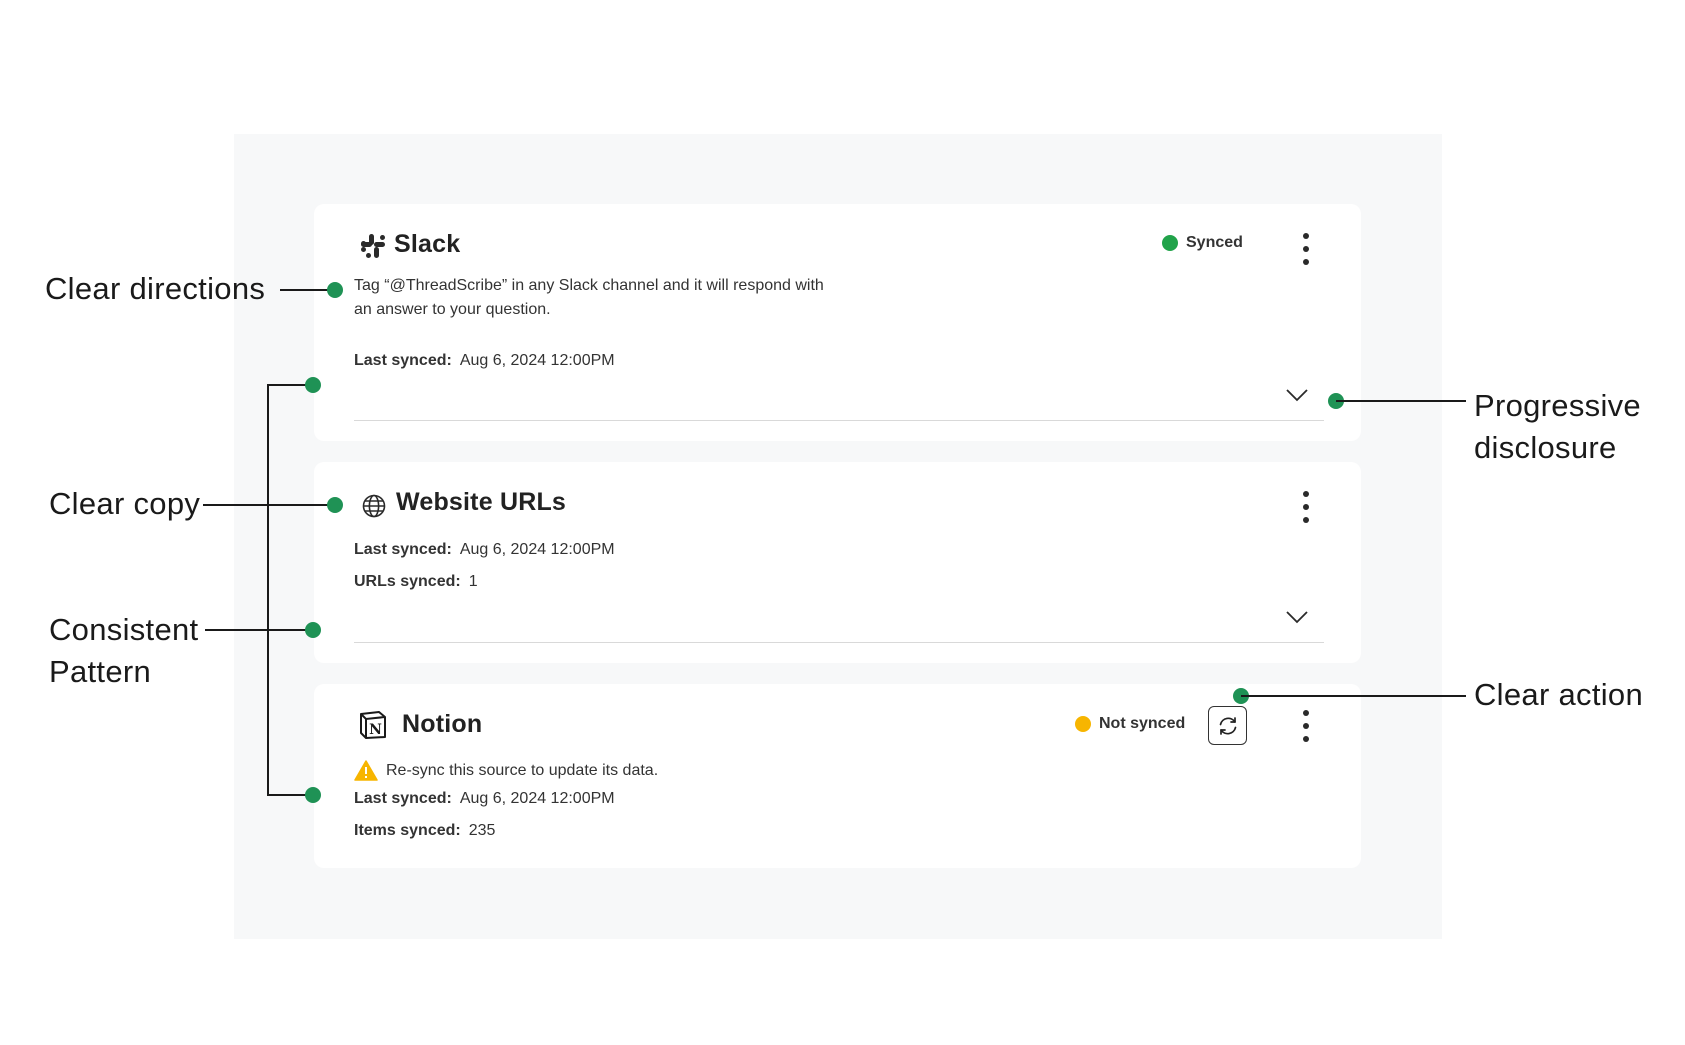  Describe the element at coordinates (366, 770) in the screenshot. I see `warning-icon` at that location.